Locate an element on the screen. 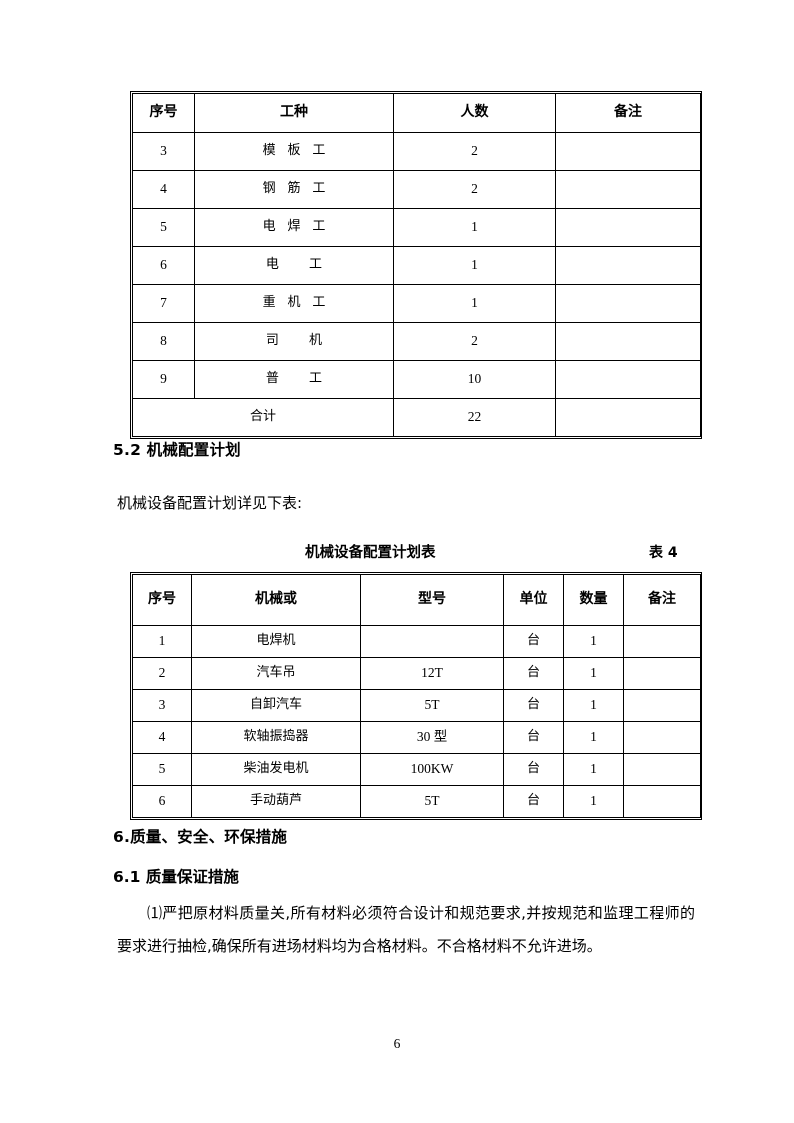  labor-cell-no: 4 is located at coordinates (163, 189).